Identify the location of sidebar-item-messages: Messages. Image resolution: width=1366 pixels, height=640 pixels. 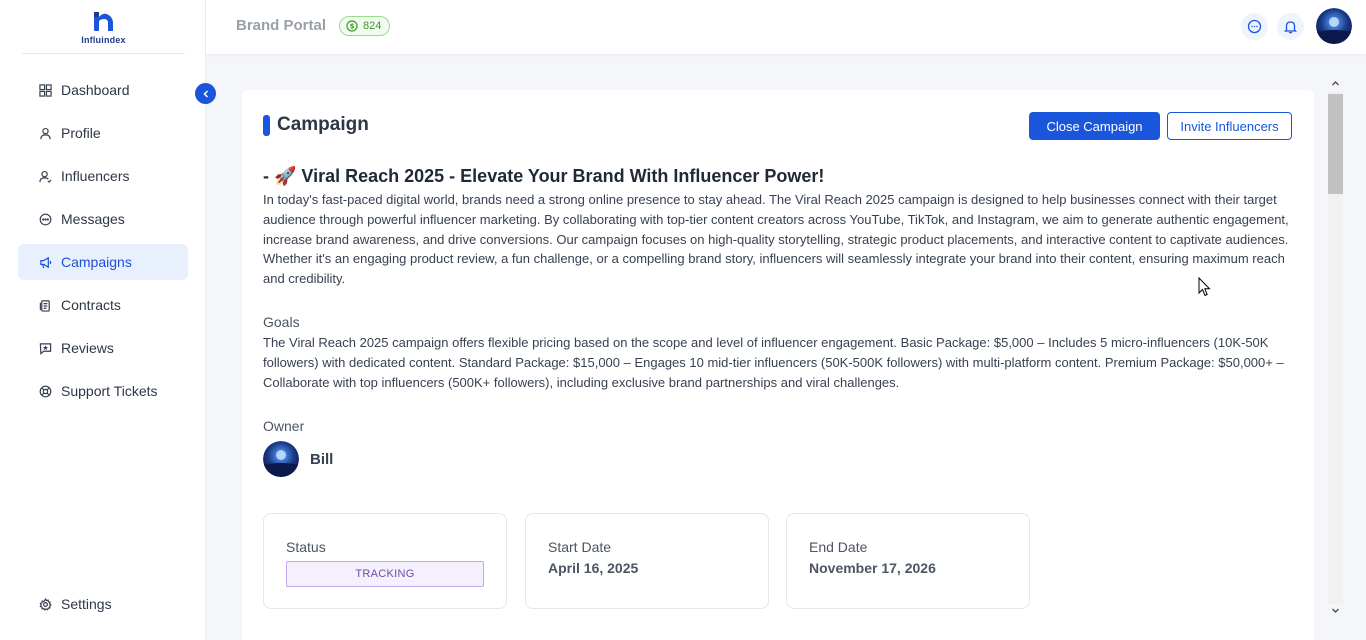
(103, 219).